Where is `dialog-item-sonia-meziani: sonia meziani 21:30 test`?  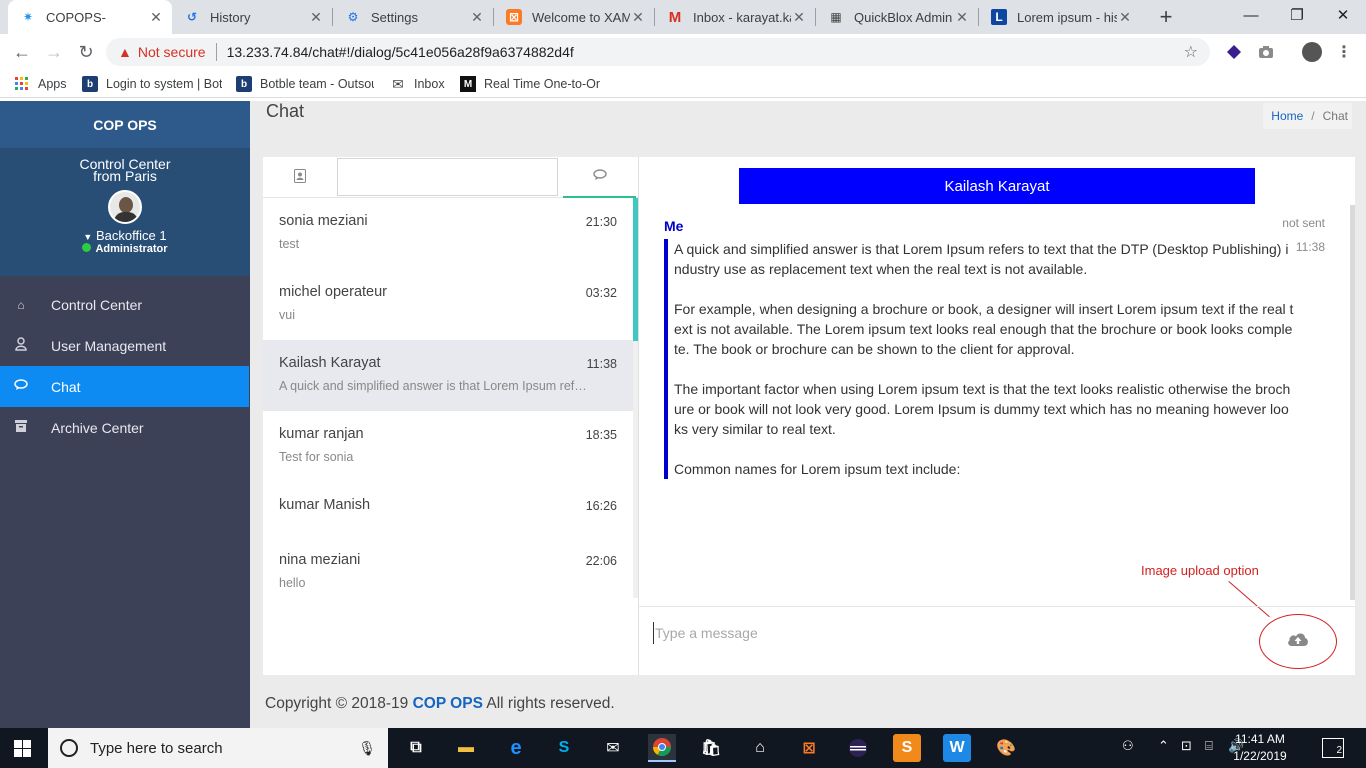
dialog-item-sonia-meziani: sonia meziani 21:30 test is located at coordinates (448, 233).